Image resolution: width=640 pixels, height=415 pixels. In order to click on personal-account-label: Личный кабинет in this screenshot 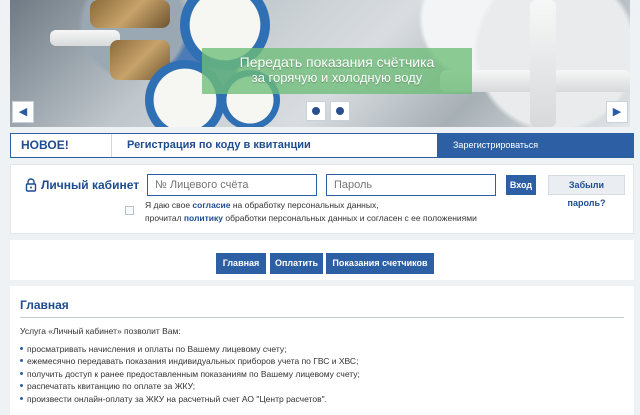, I will do `click(90, 185)`.